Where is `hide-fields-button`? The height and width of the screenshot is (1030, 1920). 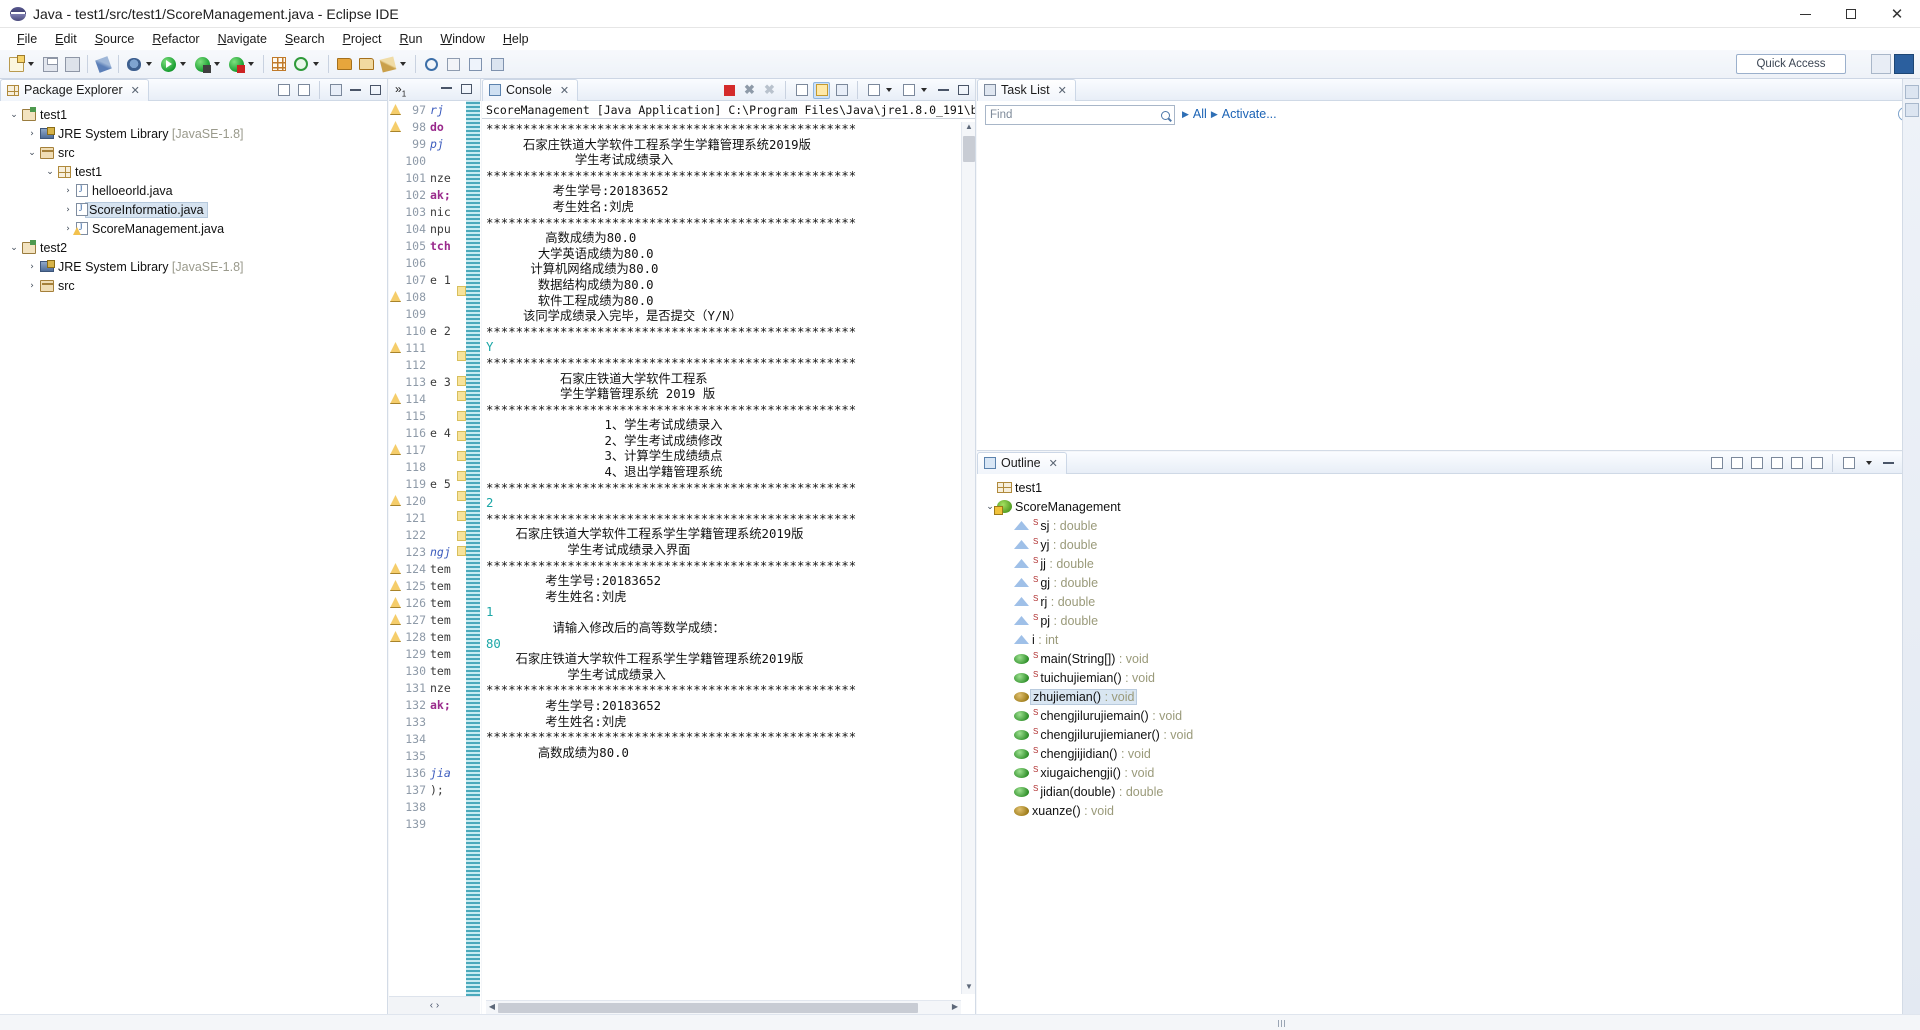
hide-fields-button is located at coordinates (1756, 463).